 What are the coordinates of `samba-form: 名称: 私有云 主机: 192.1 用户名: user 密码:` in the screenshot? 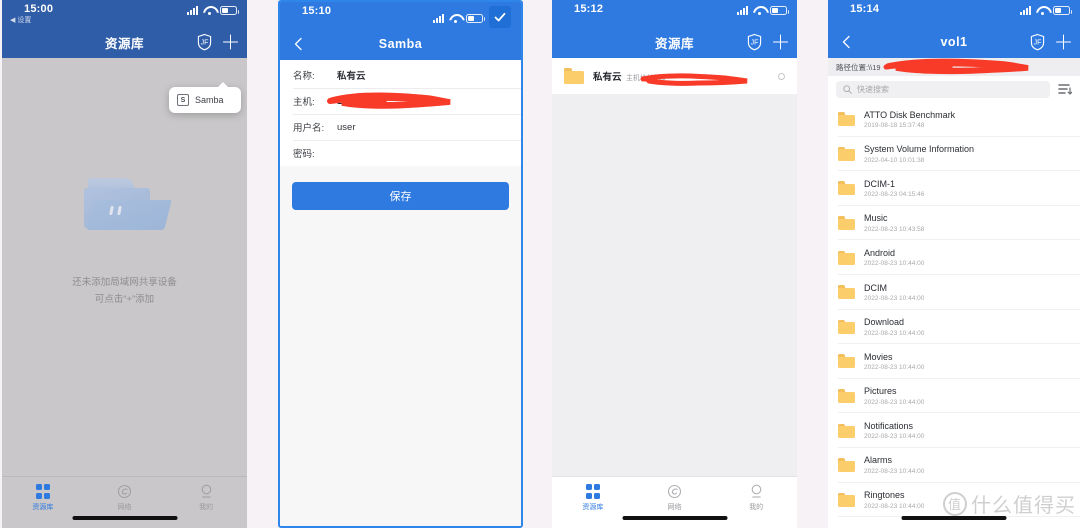 It's located at (400, 113).